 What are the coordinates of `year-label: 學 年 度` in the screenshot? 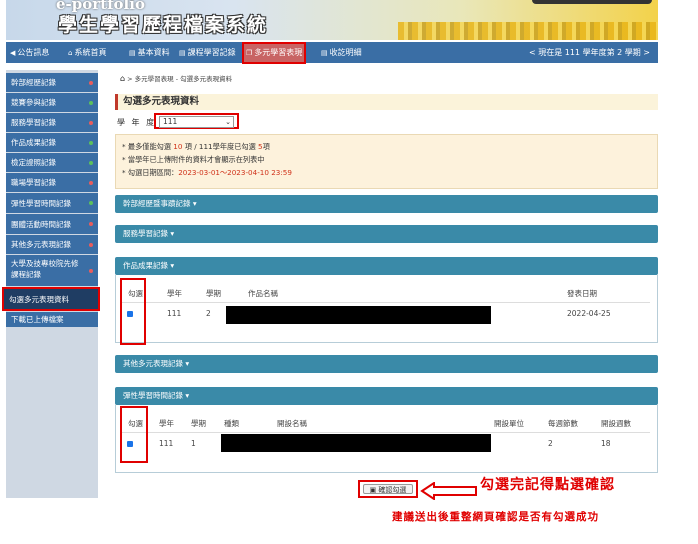 It's located at (137, 122).